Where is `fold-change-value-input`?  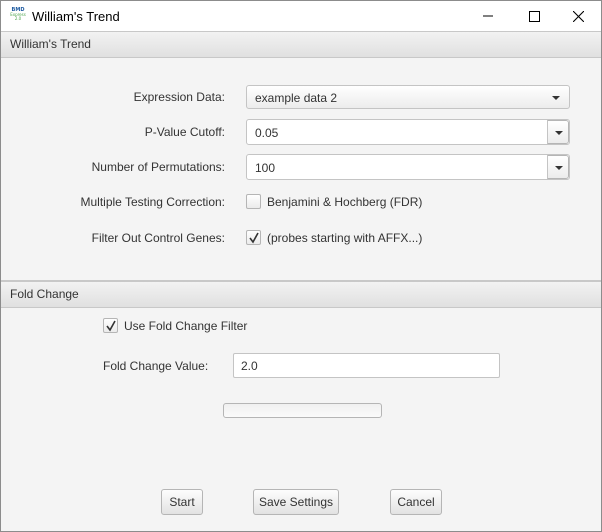 fold-change-value-input is located at coordinates (366, 365).